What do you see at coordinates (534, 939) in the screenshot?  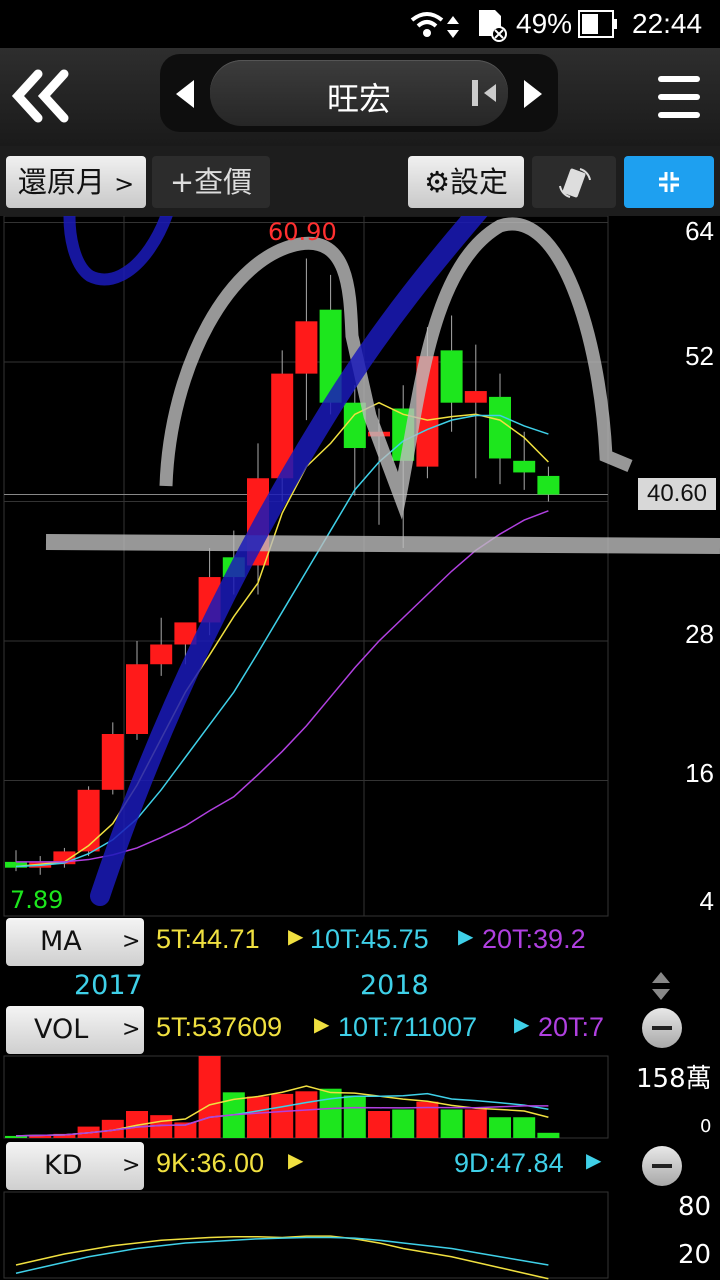 I see `ma20-value: 20T:39.2` at bounding box center [534, 939].